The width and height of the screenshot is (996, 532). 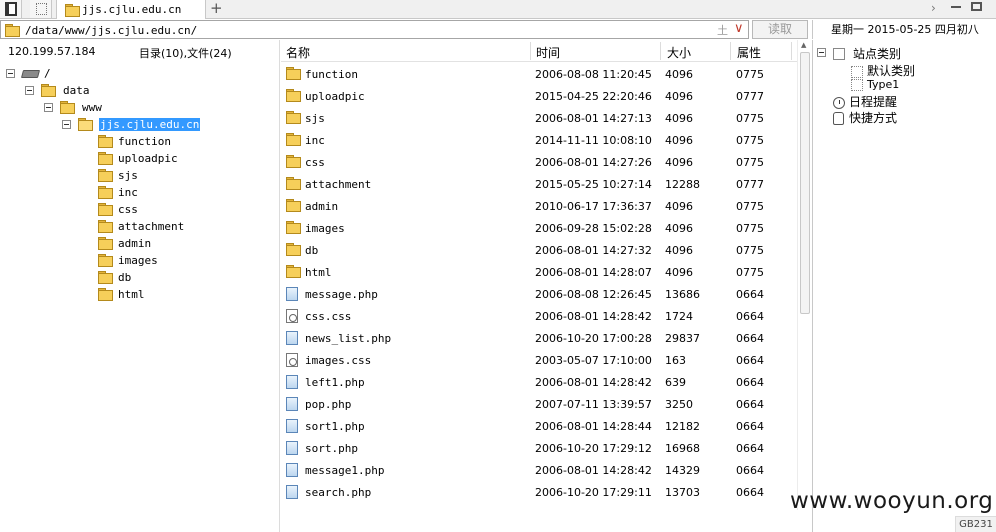 What do you see at coordinates (679, 52) in the screenshot?
I see `column-header-size: 大小` at bounding box center [679, 52].